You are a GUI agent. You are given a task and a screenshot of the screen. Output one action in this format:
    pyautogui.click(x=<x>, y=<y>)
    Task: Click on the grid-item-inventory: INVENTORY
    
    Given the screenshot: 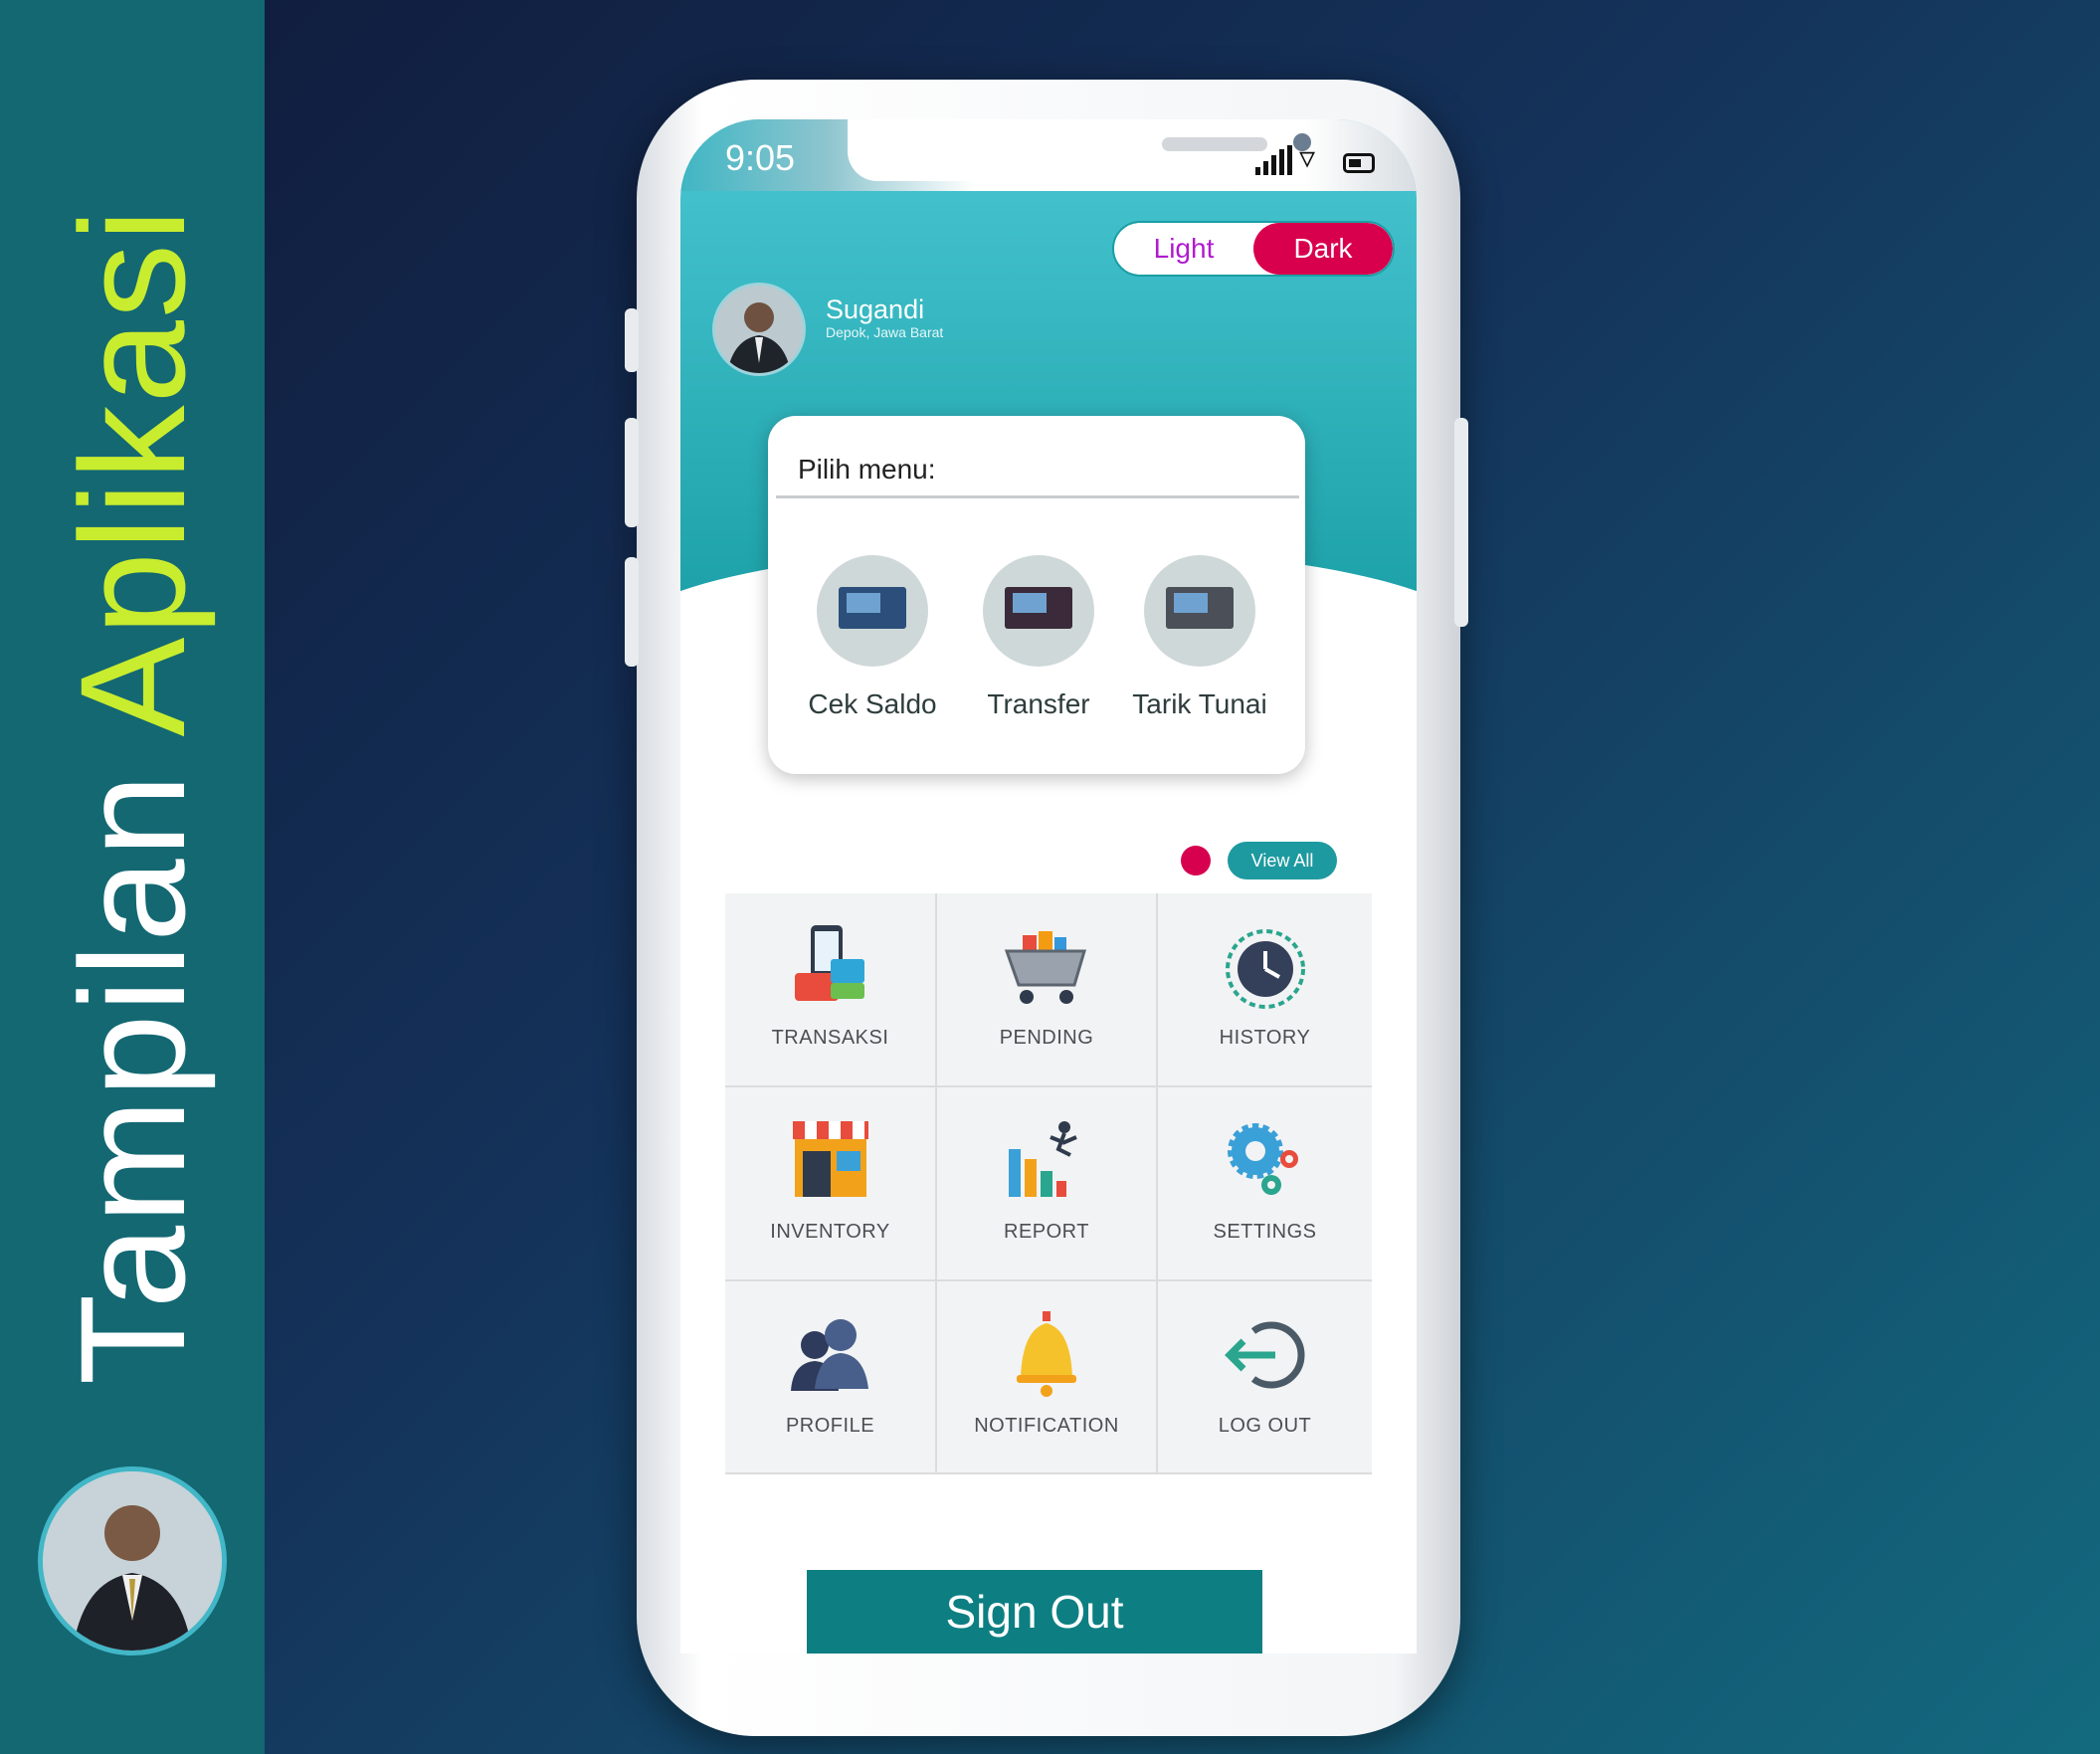 What is the action you would take?
    pyautogui.click(x=831, y=1184)
    